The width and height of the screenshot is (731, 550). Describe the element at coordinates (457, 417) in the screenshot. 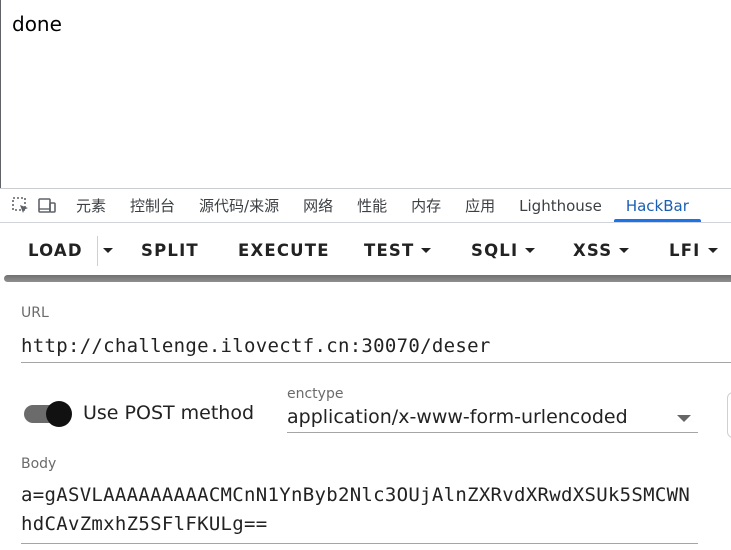

I see `enctype-value: application/x-www-form-urlencoded` at that location.